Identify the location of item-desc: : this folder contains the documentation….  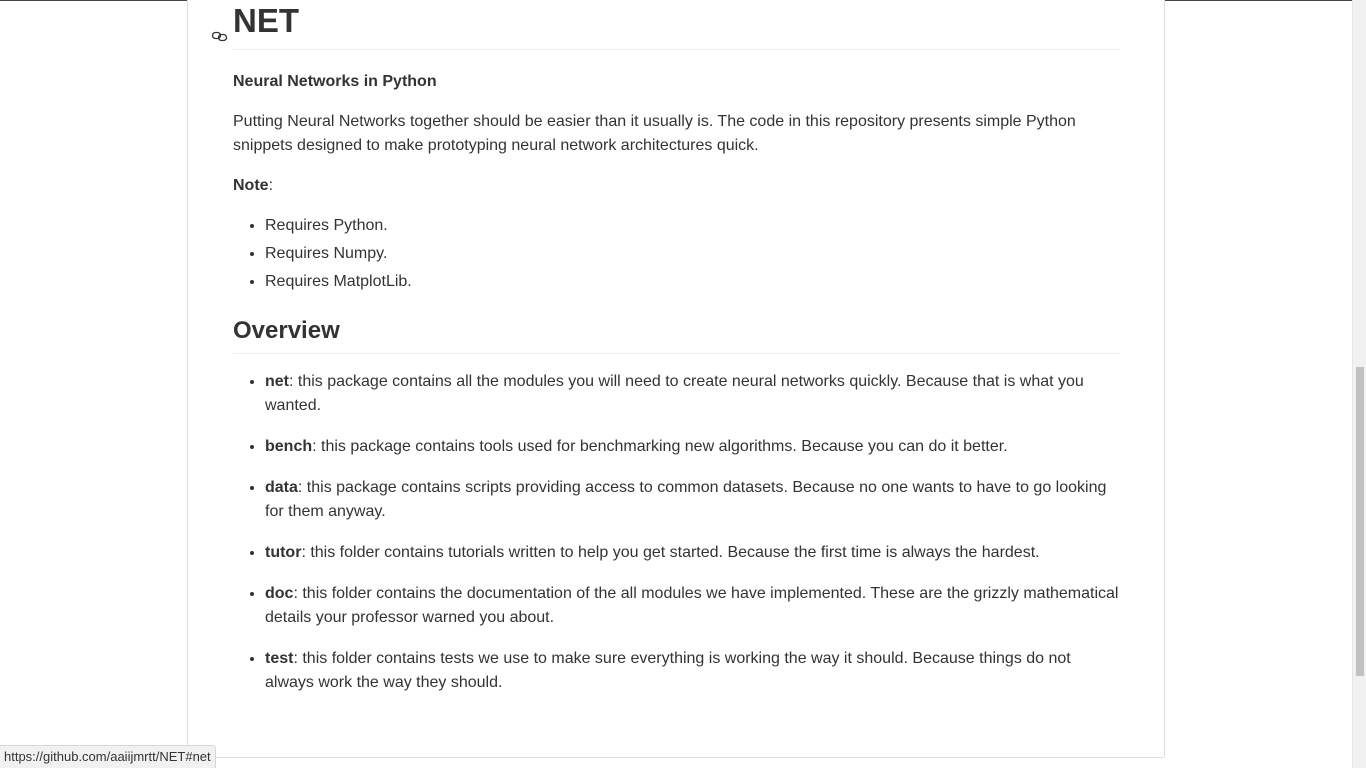
(692, 605).